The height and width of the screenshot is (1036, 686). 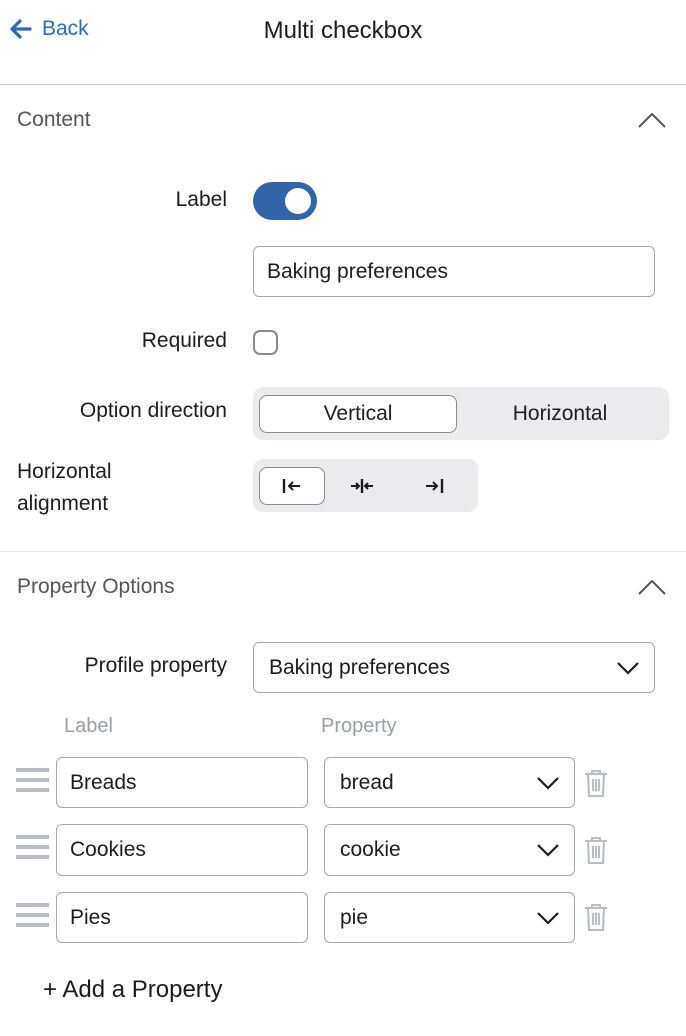 I want to click on horizontal-alignment-label-line1: Horizontal, so click(x=64, y=471).